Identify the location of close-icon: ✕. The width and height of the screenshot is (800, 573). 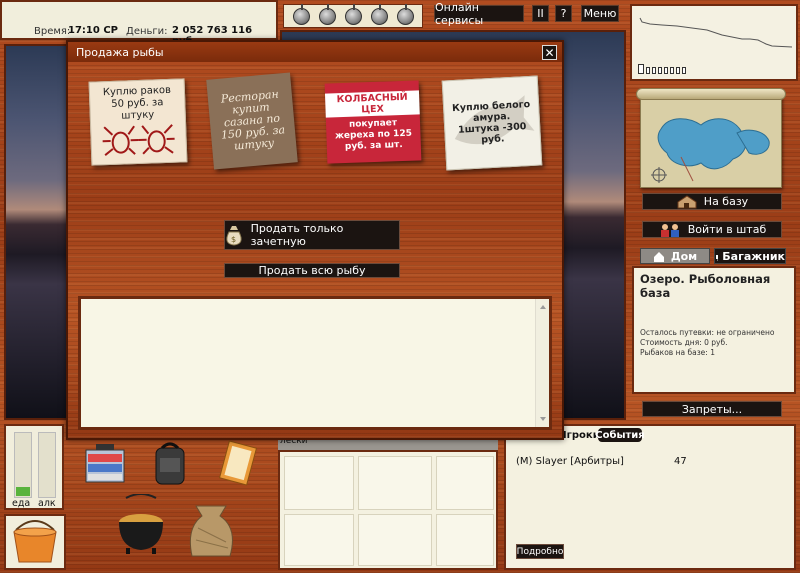
(549, 52).